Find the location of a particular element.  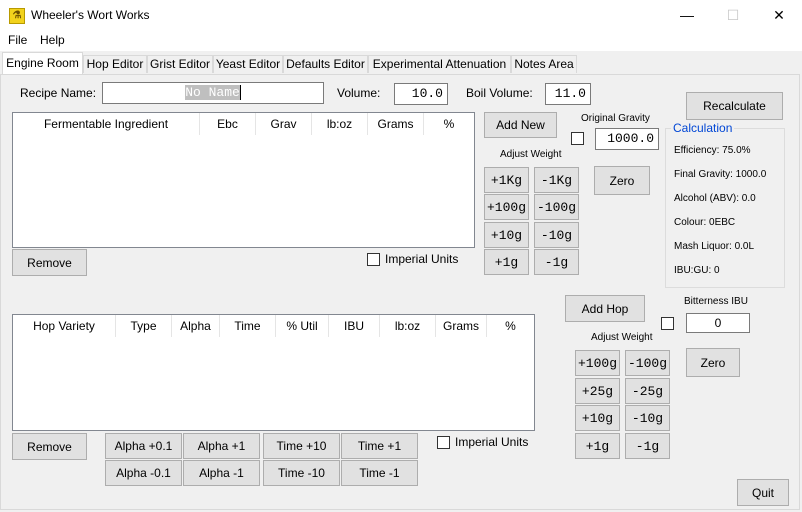

volume-label: Volume: is located at coordinates (359, 93).